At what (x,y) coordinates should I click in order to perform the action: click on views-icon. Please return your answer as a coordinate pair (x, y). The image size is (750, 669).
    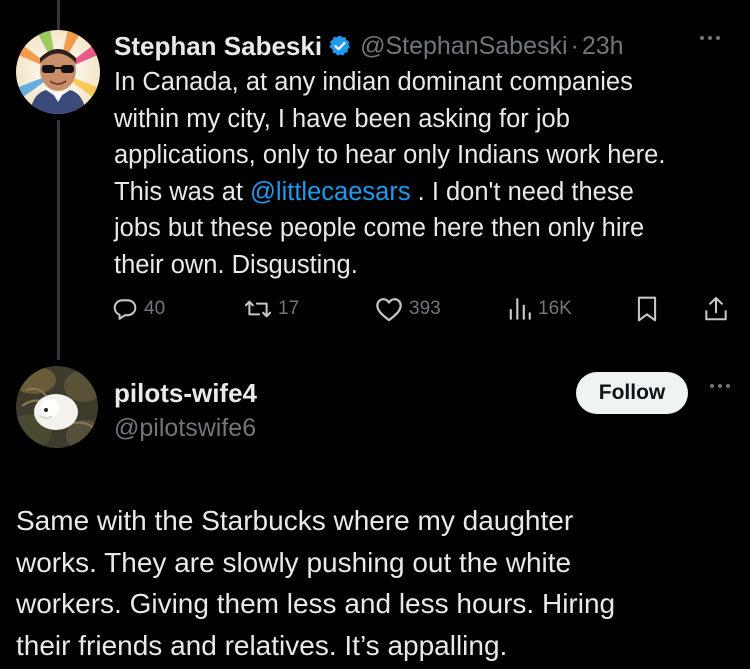
    Looking at the image, I should click on (520, 309).